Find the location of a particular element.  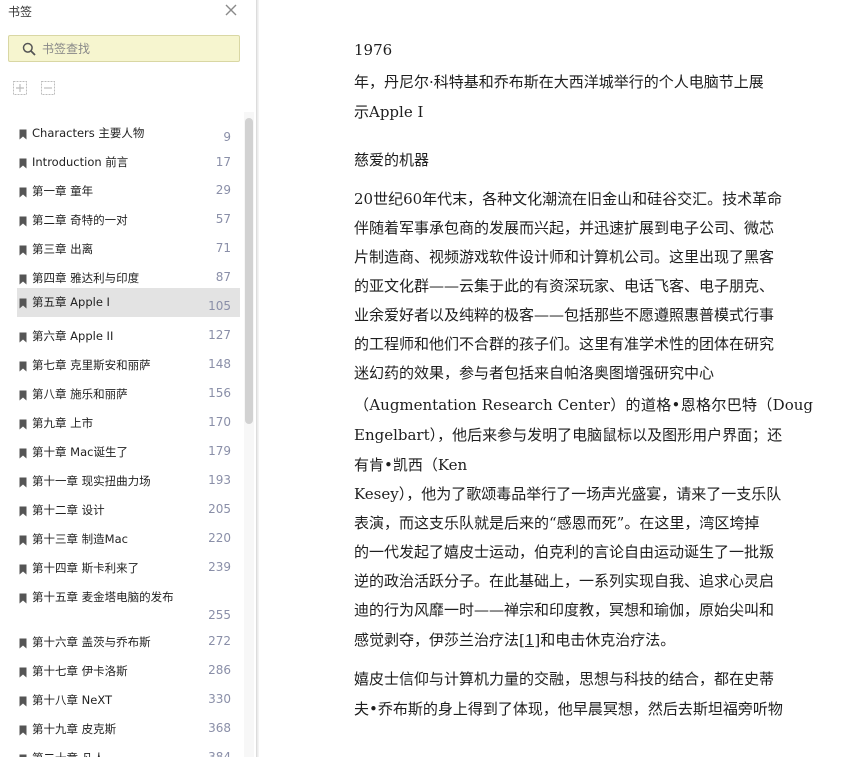

doc-line: 20世纪60年代末，各种文化潮流在旧金山和硅谷交汇。技术革命 is located at coordinates (568, 199).